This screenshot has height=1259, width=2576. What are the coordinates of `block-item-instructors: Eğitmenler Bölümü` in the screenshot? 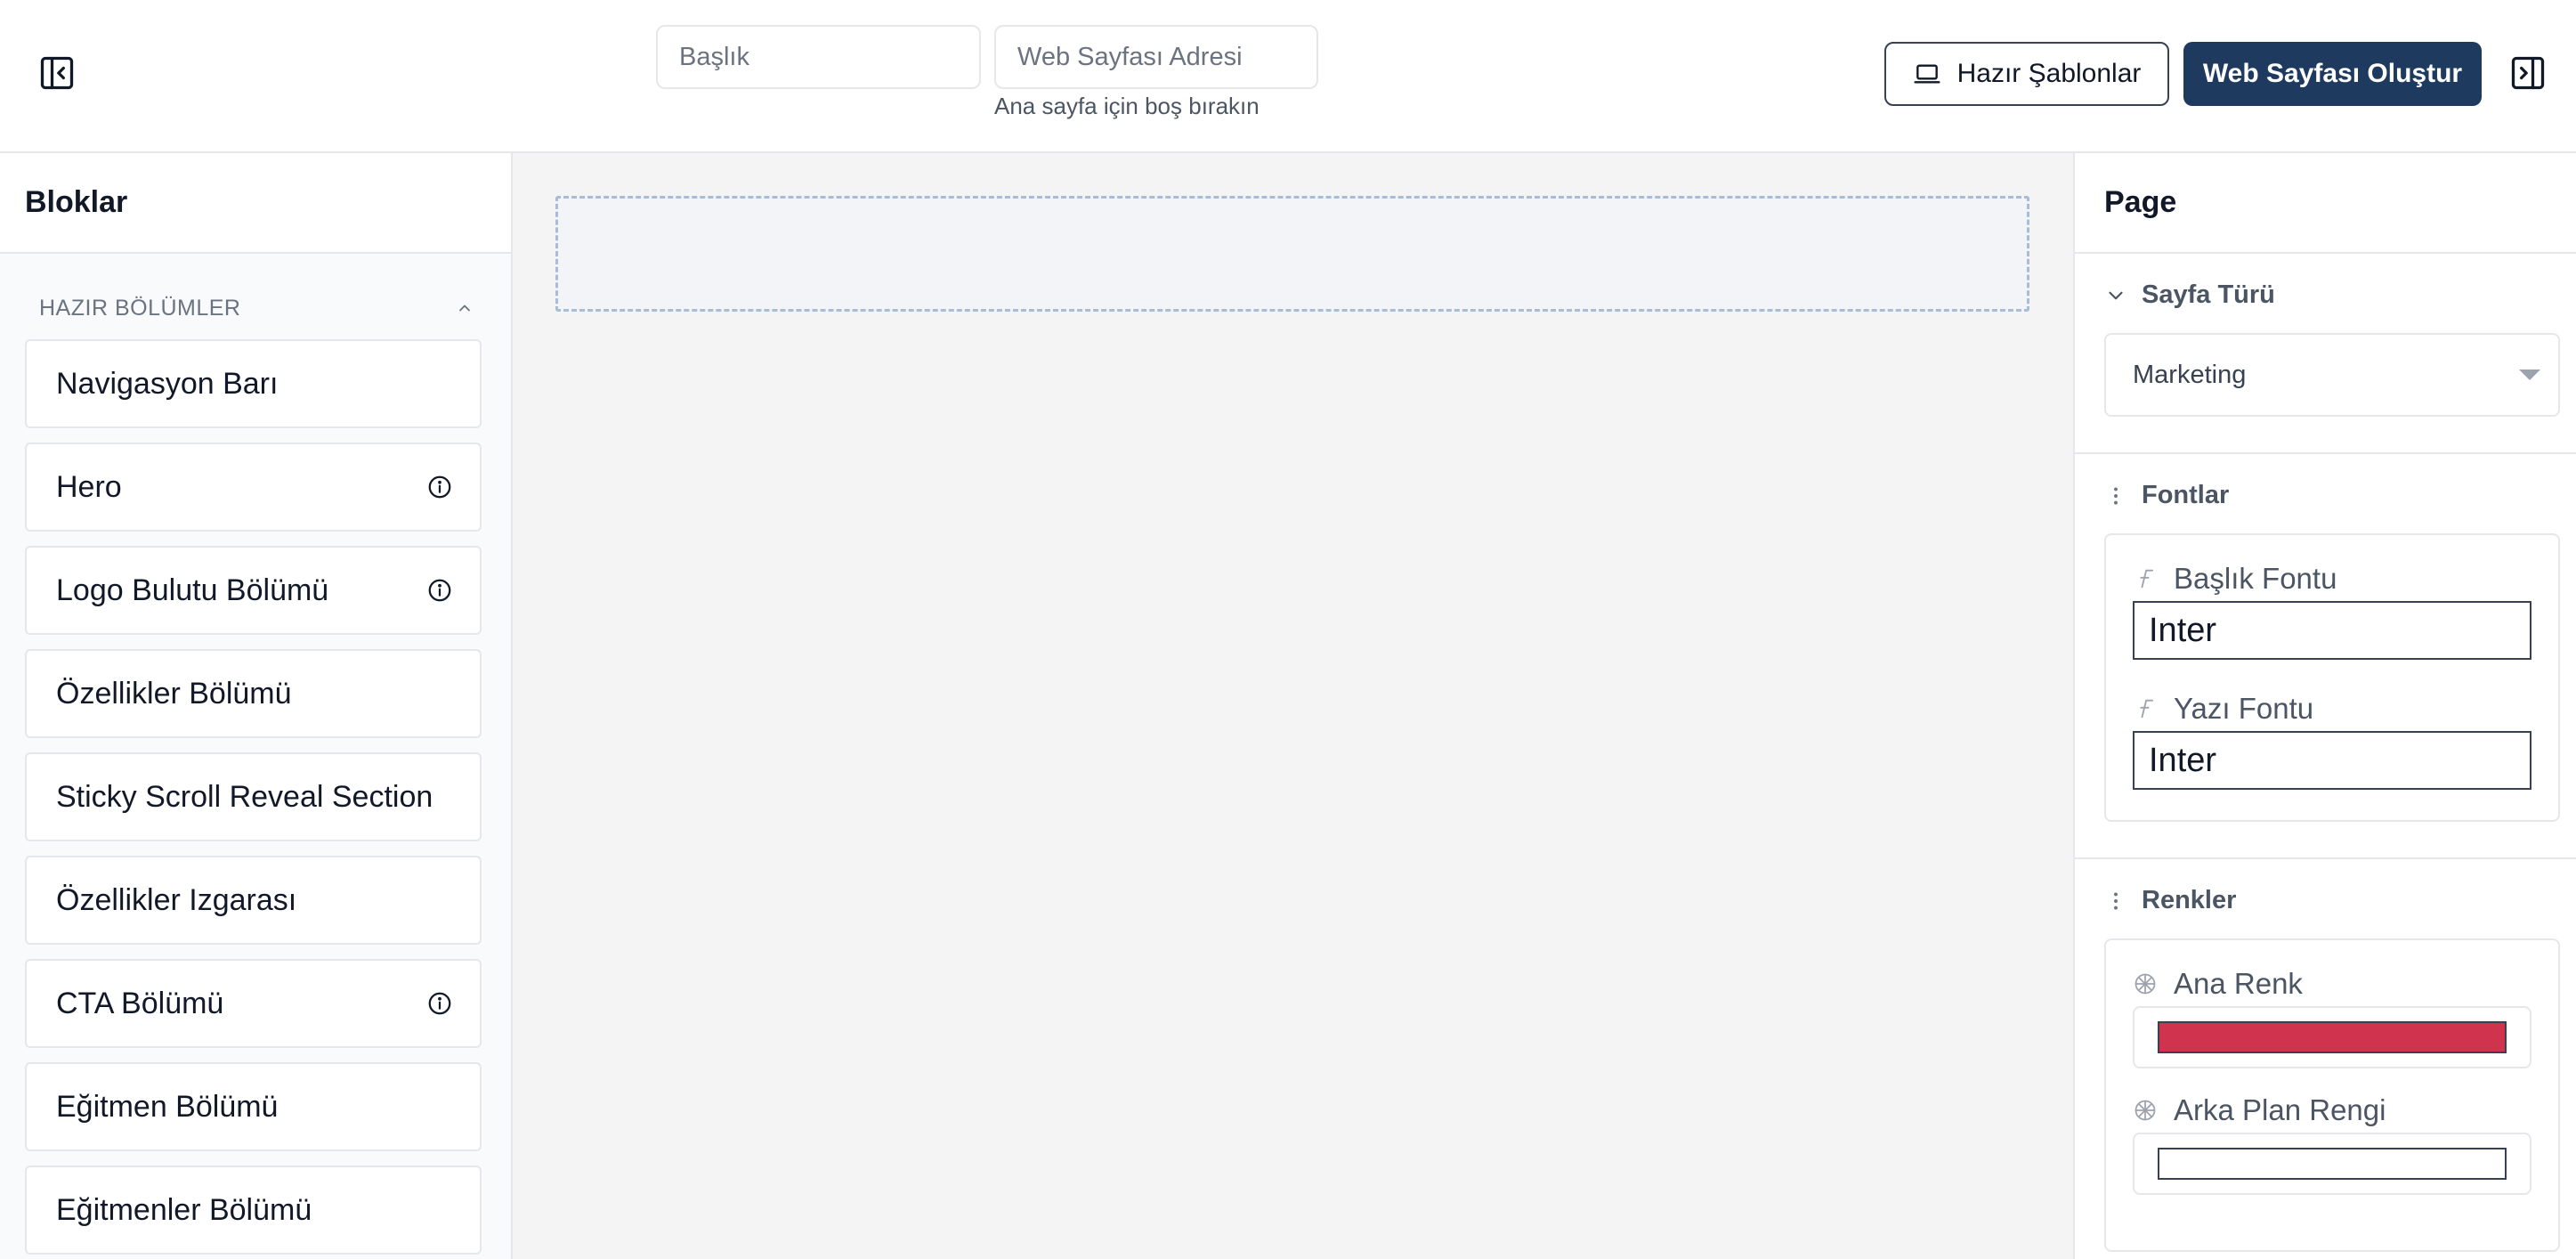 It's located at (254, 1210).